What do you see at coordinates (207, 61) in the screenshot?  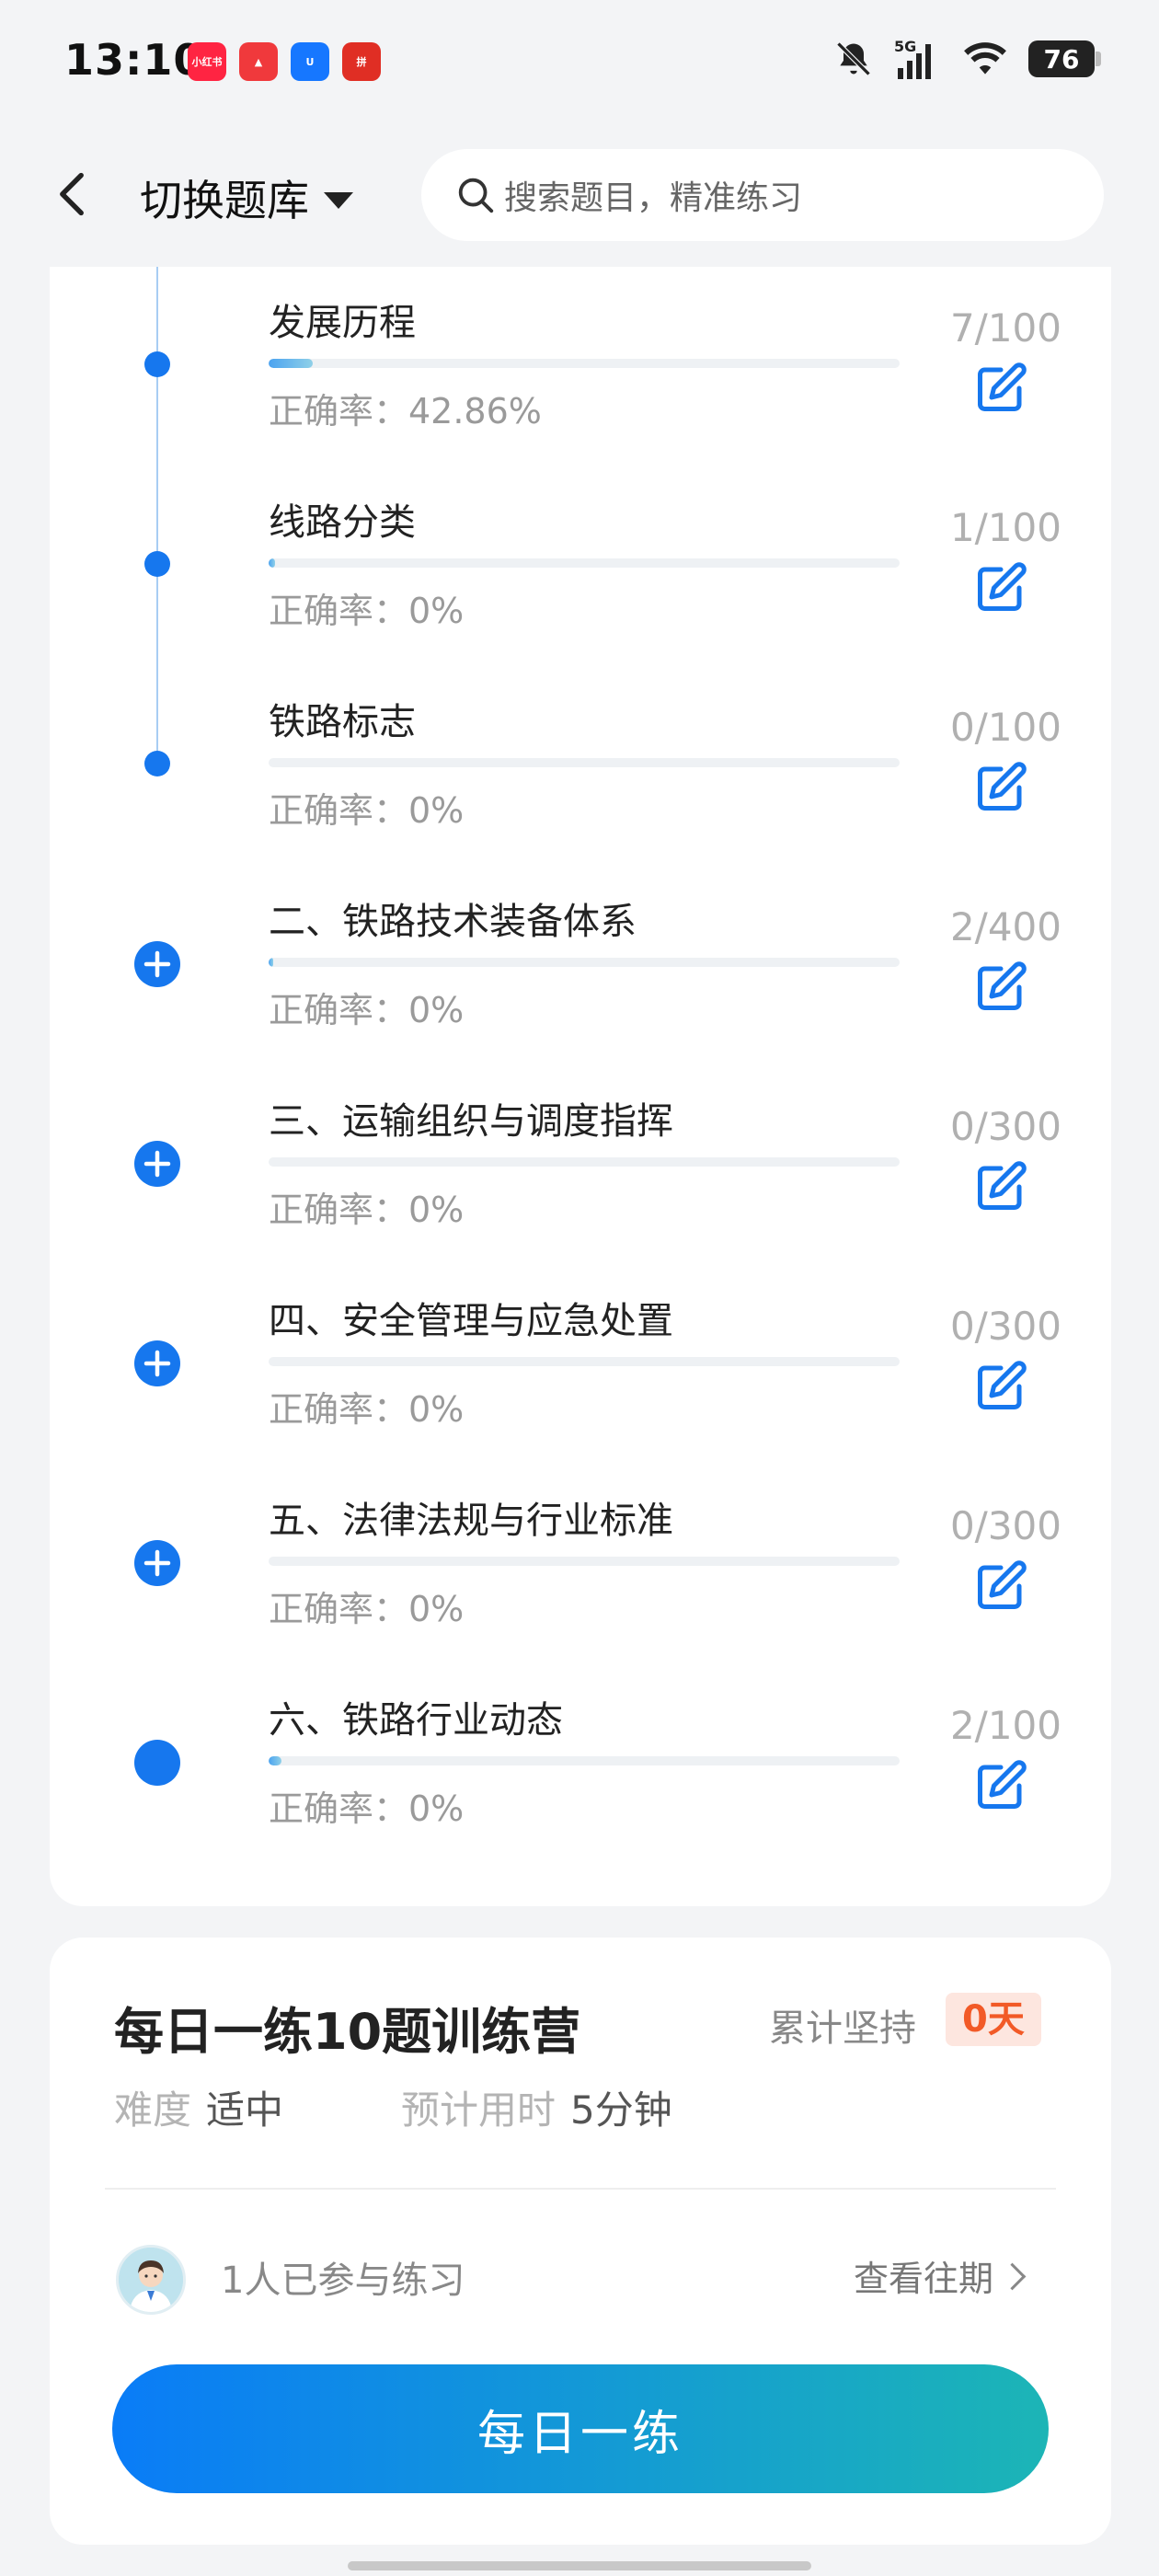 I see `xiaohongshu-icon: 小红书` at bounding box center [207, 61].